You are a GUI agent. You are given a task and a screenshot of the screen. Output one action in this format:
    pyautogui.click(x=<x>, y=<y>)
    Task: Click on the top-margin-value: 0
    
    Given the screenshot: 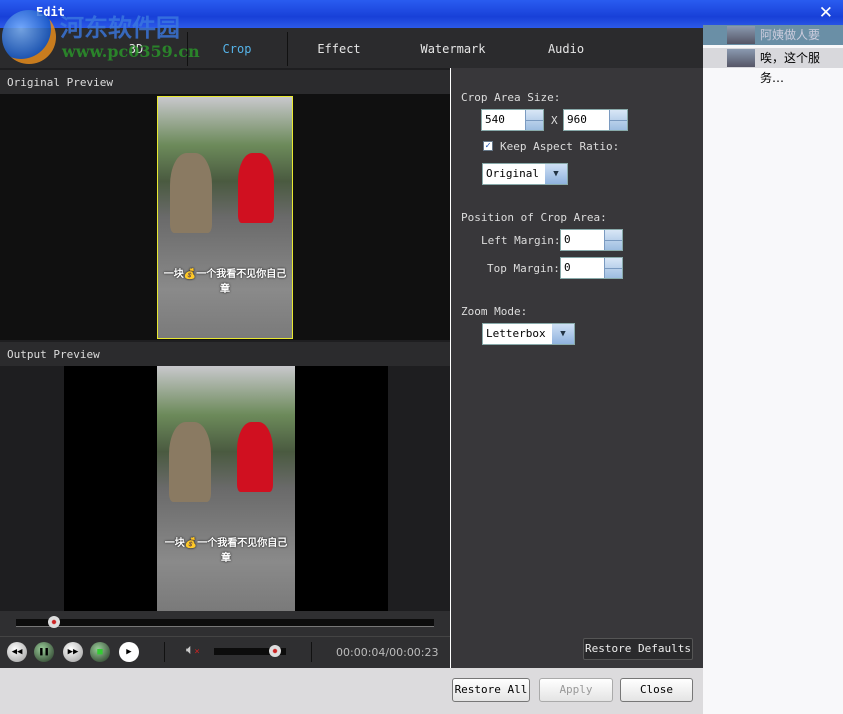 What is the action you would take?
    pyautogui.click(x=567, y=267)
    